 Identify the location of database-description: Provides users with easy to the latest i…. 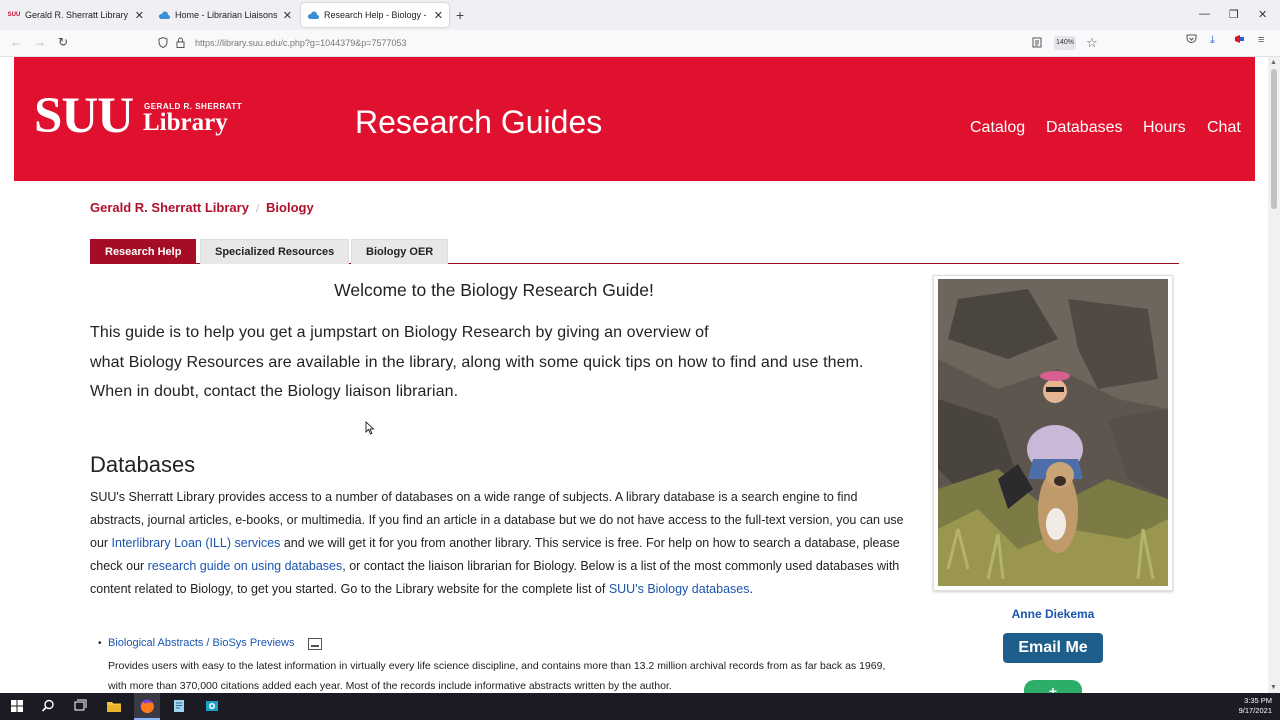
(497, 676).